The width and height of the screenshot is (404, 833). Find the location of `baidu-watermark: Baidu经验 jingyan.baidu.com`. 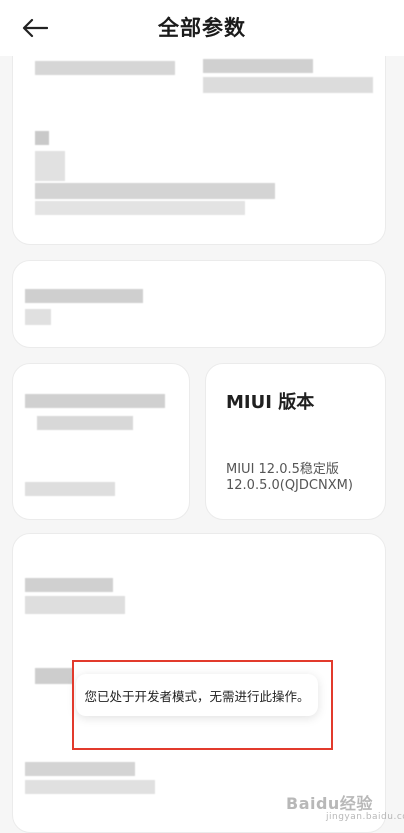

baidu-watermark: Baidu经验 jingyan.baidu.com is located at coordinates (345, 806).